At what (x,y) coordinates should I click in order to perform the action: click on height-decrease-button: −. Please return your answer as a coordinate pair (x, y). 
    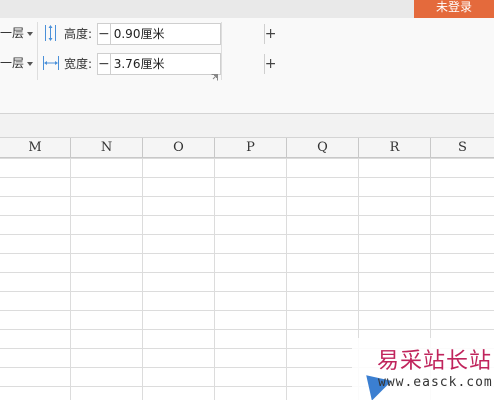
    Looking at the image, I should click on (104, 34).